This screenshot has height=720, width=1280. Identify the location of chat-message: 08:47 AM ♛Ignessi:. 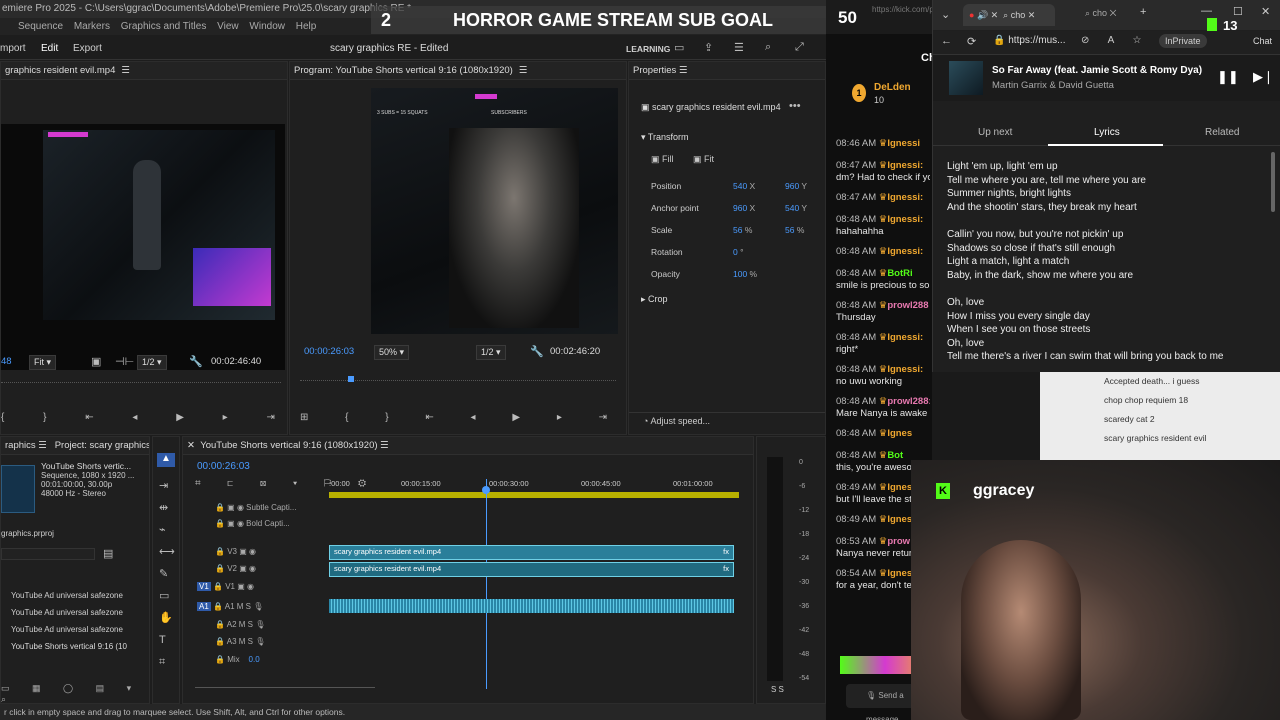
(883, 198).